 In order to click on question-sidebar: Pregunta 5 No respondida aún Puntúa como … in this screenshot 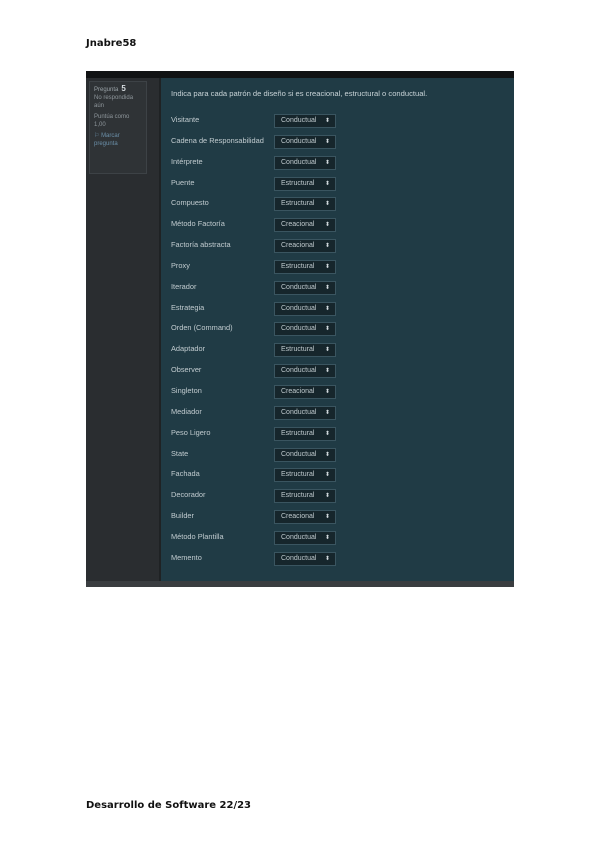, I will do `click(122, 332)`.